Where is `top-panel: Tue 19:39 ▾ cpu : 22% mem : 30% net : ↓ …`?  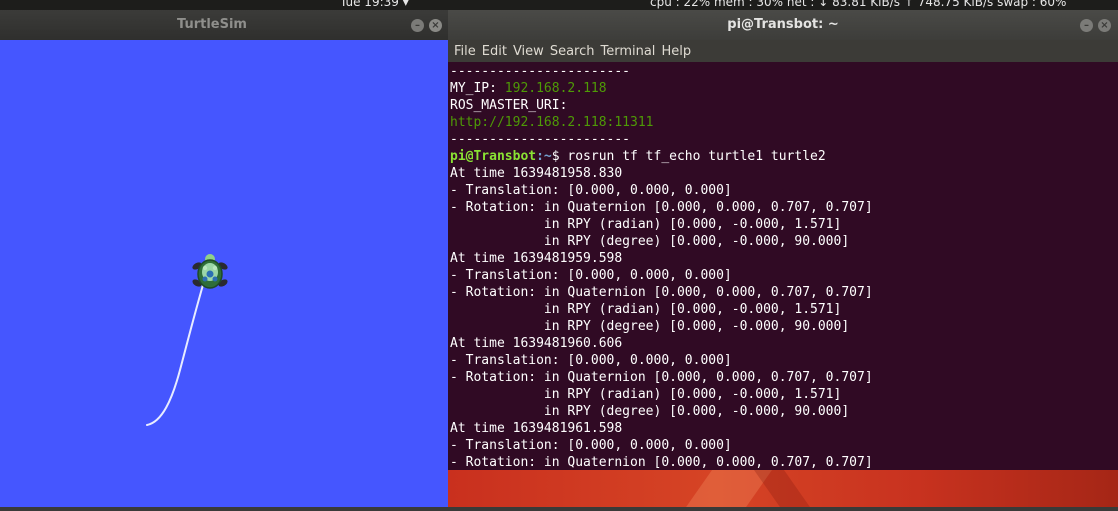
top-panel: Tue 19:39 ▾ cpu : 22% mem : 30% net : ↓ … is located at coordinates (559, 5).